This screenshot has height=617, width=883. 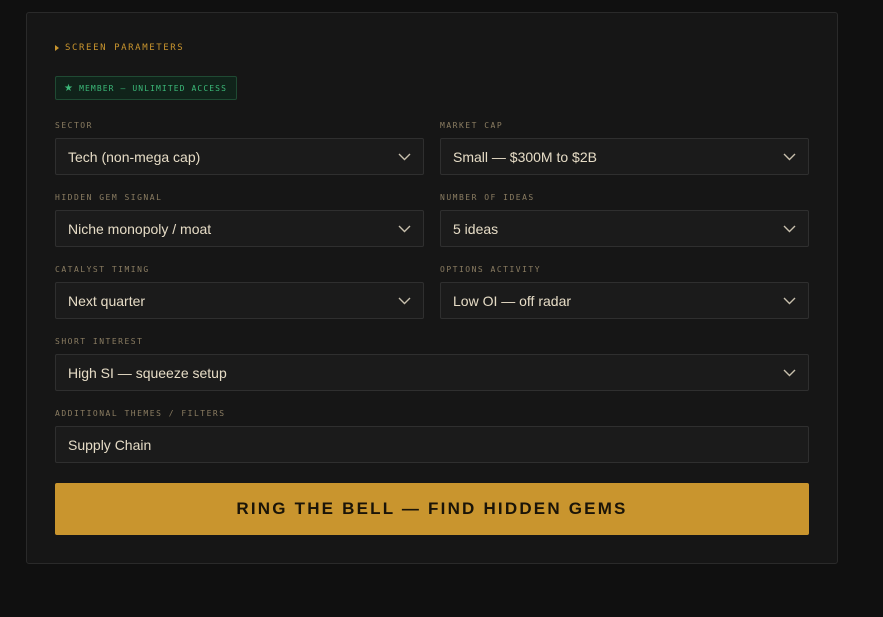 I want to click on catalyst-timing-select: Next quarter, so click(x=239, y=300).